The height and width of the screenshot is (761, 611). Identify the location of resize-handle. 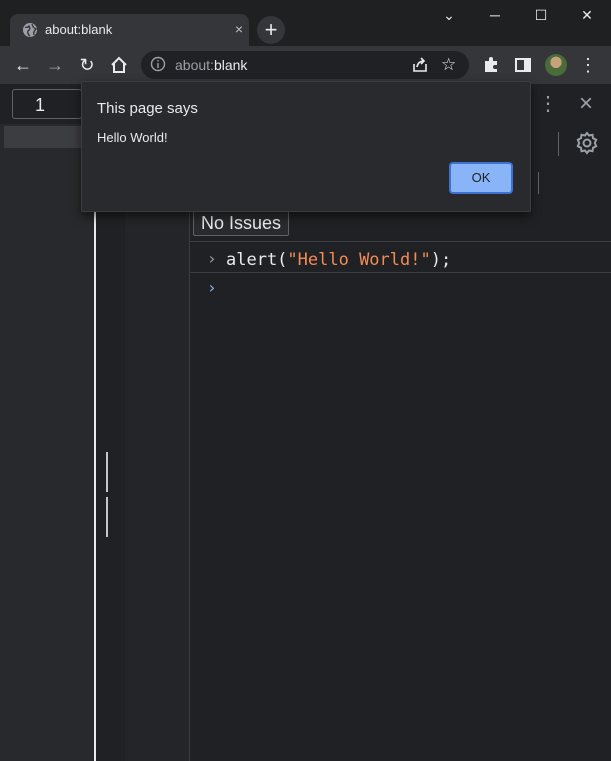
(110, 494).